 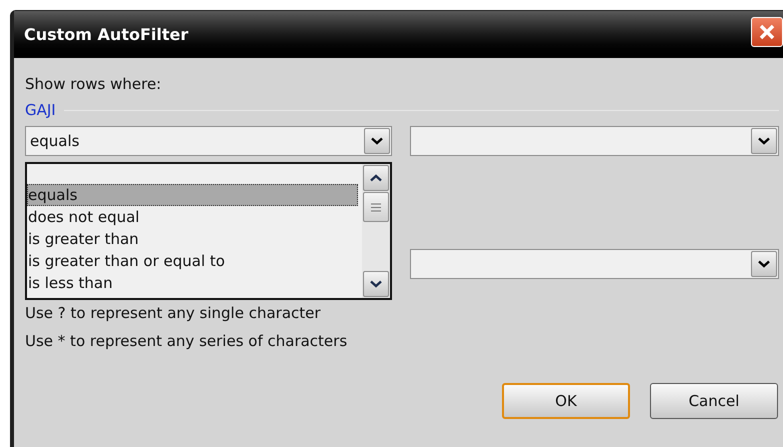 I want to click on hint-text: Use * to represent any series of characters, so click(x=186, y=341).